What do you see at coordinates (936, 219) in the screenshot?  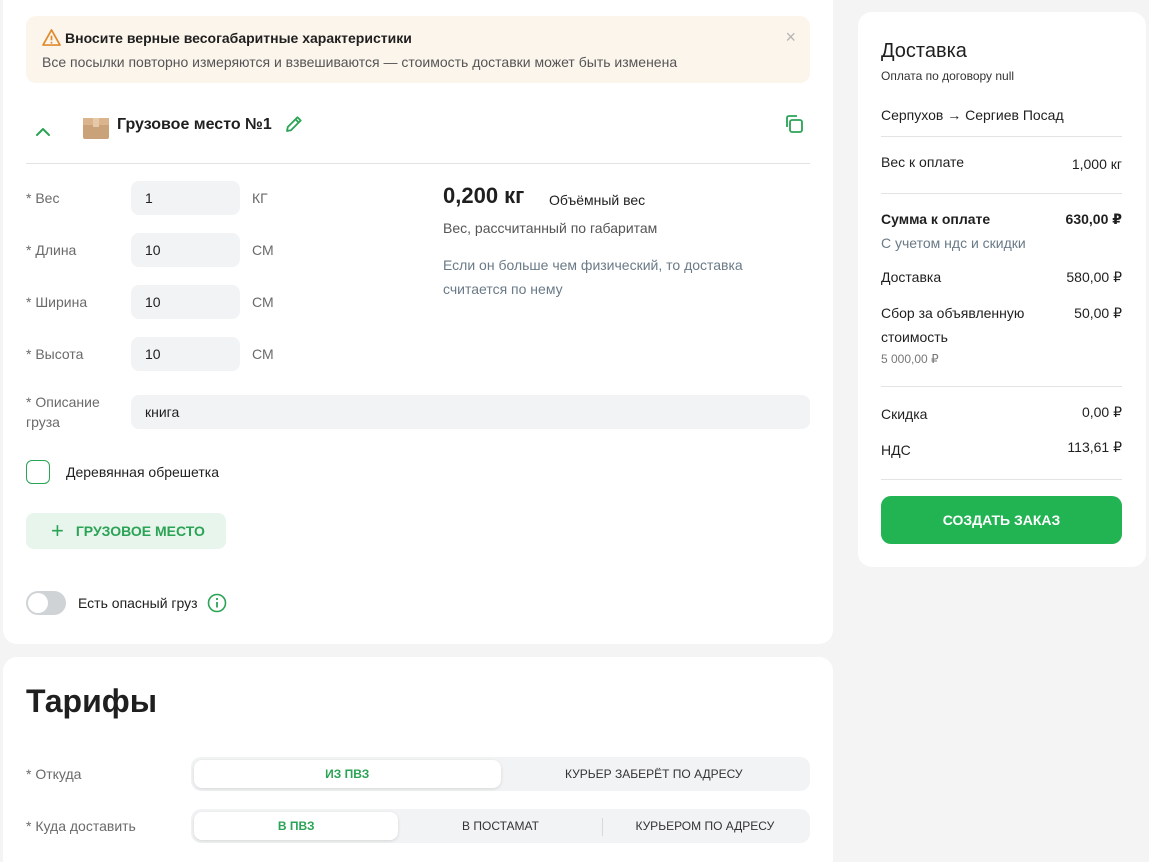 I see `total-label: Сумма к оплате` at bounding box center [936, 219].